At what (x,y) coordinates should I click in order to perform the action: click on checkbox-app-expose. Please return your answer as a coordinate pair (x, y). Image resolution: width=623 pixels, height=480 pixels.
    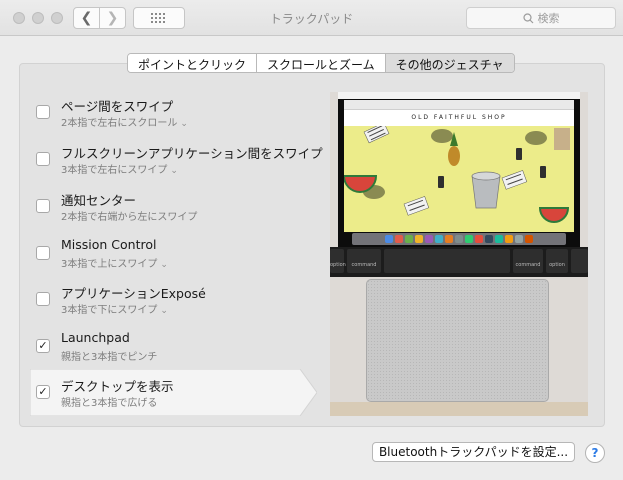
    Looking at the image, I should click on (43, 299).